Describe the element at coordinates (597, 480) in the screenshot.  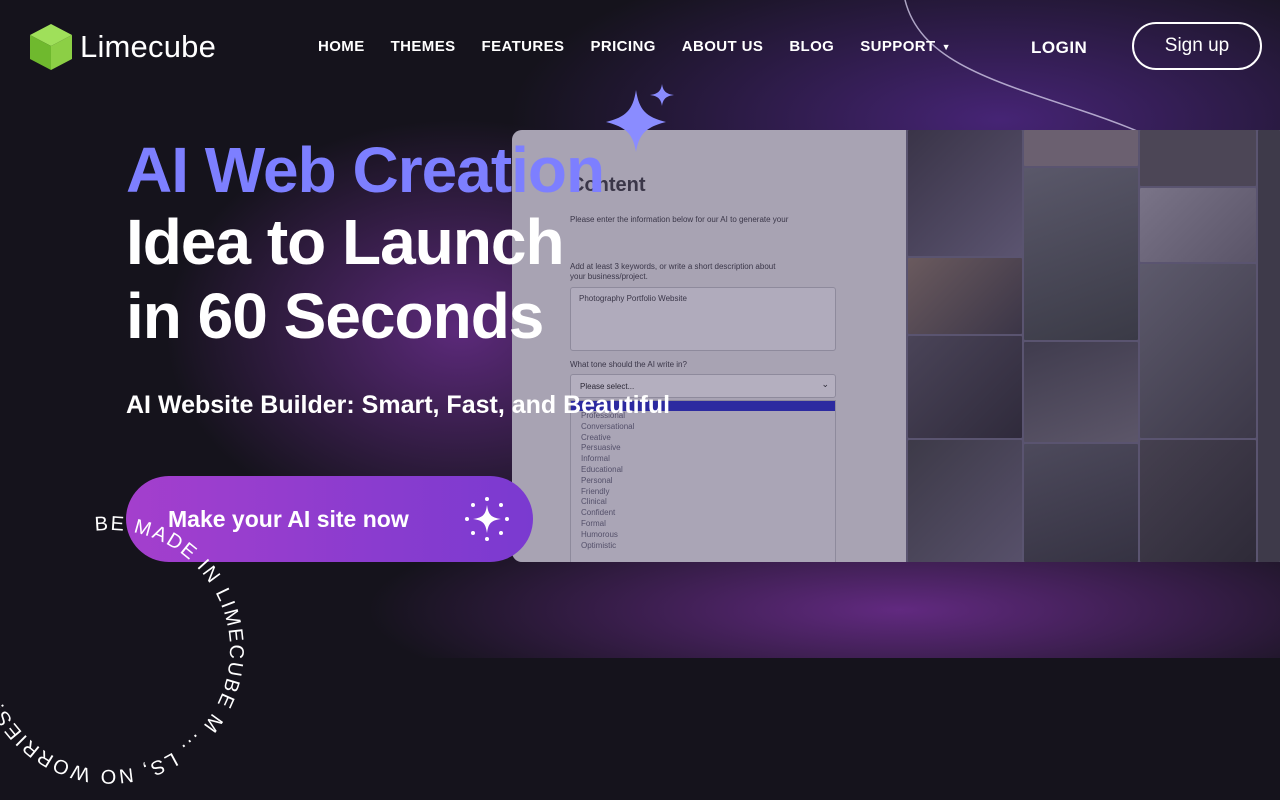
I see `list-item: Personal` at that location.